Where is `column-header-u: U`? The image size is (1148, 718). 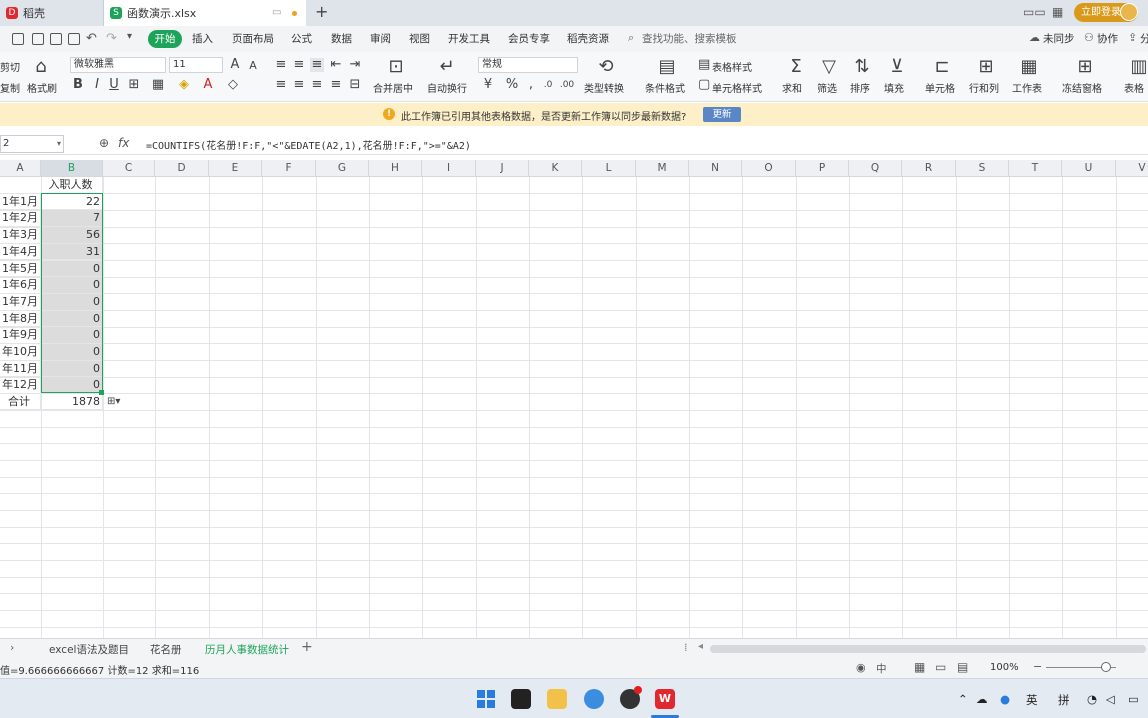 column-header-u: U is located at coordinates (1089, 168).